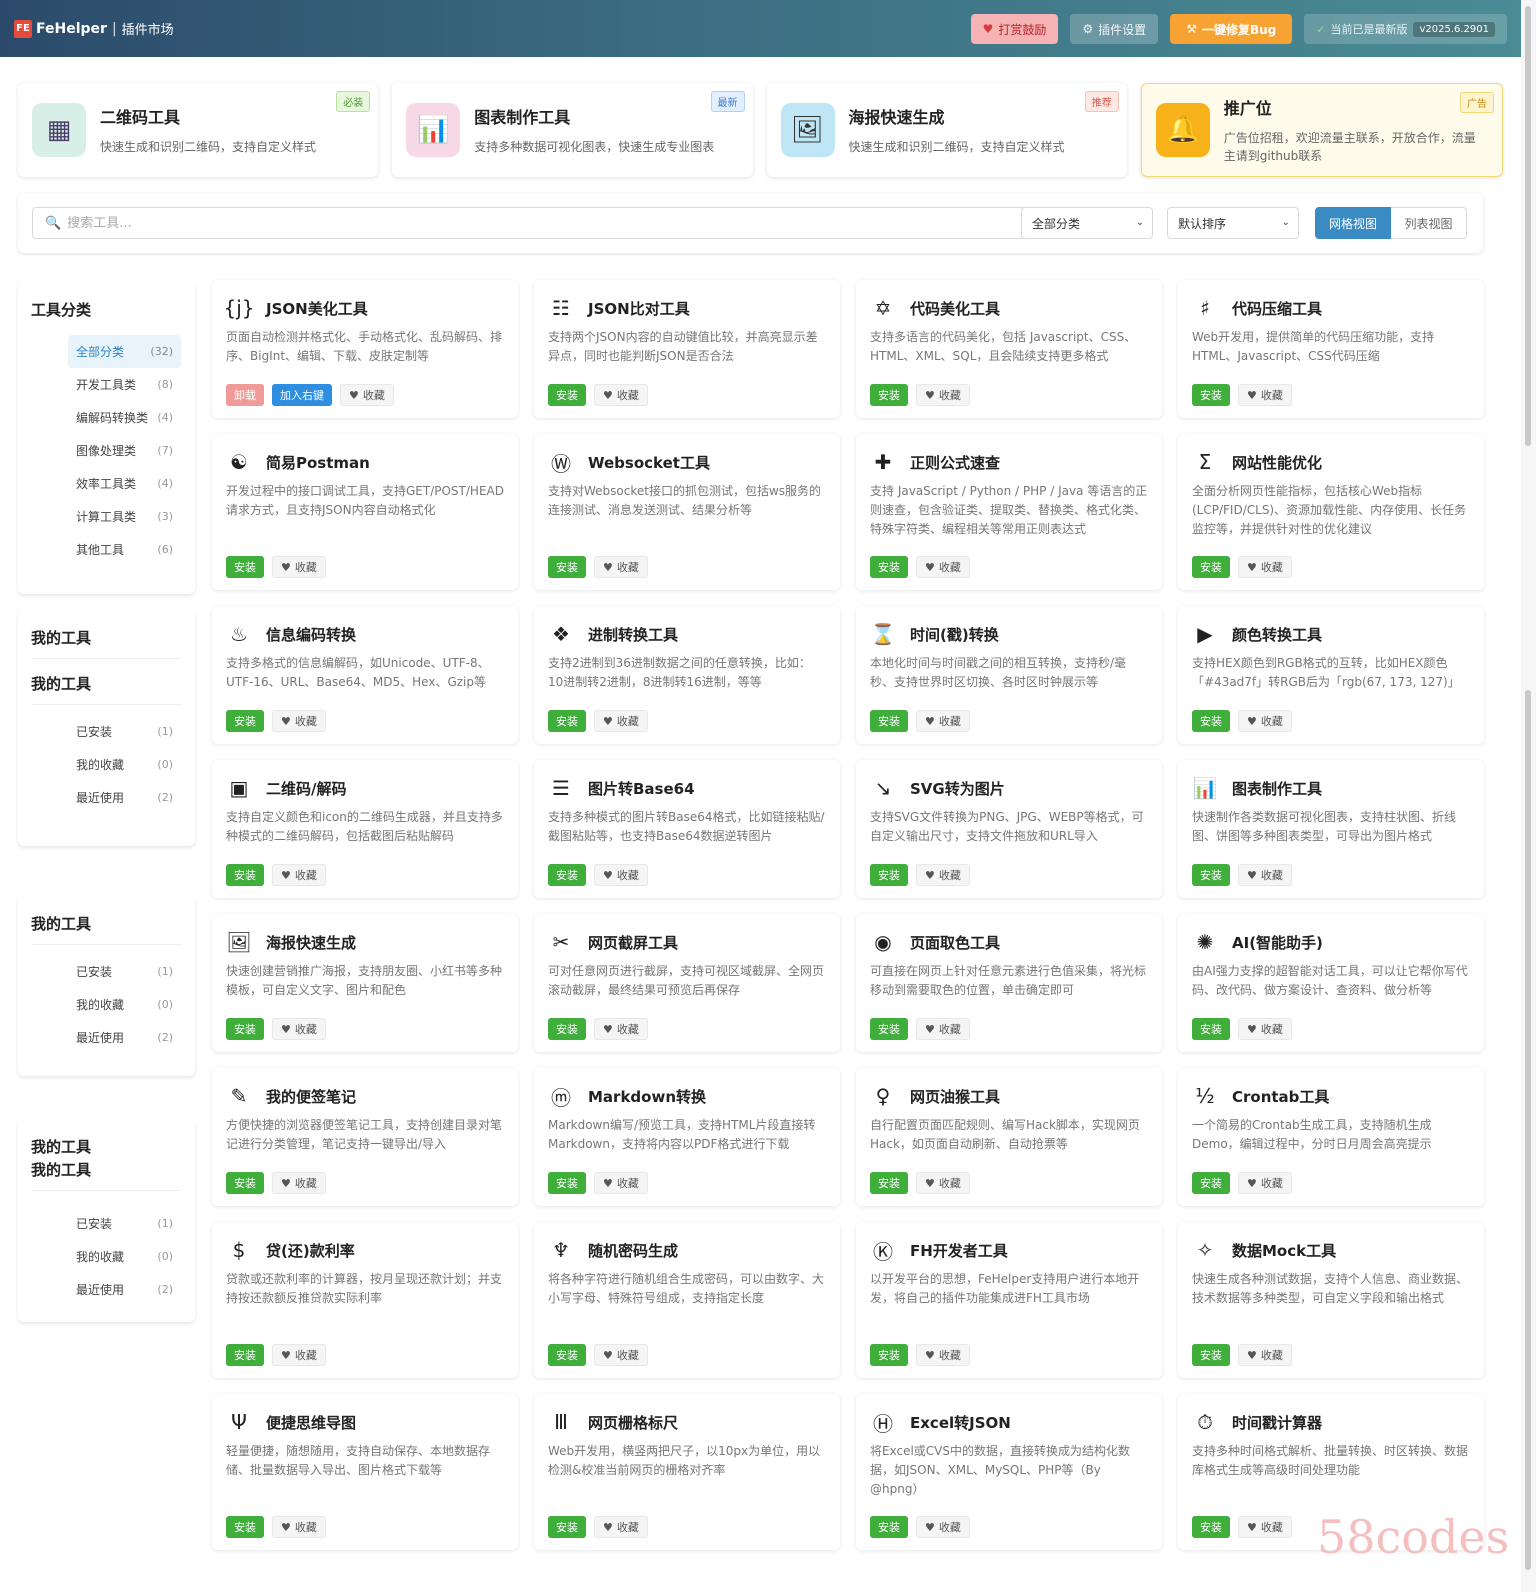 The image size is (1536, 1592). I want to click on donate-button: ♥ 打赏鼓励, so click(1014, 29).